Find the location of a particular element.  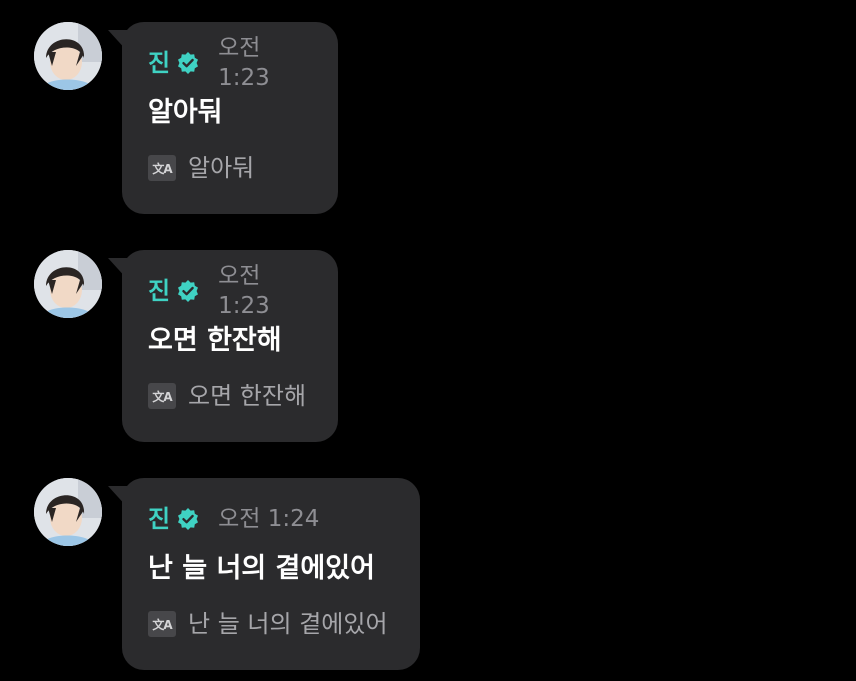

message-bubble: 진 오전 1:23 알아둬 文A 알아둬 is located at coordinates (223, 118).